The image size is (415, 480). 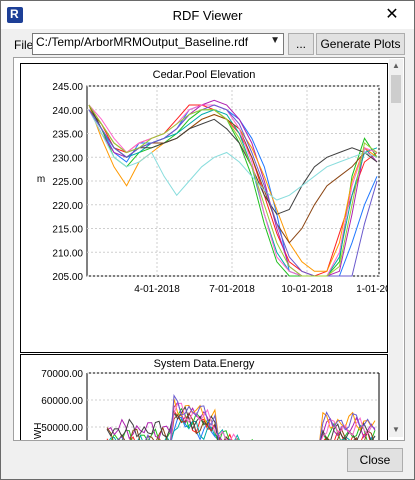 What do you see at coordinates (396, 89) in the screenshot?
I see `scroll-thumb` at bounding box center [396, 89].